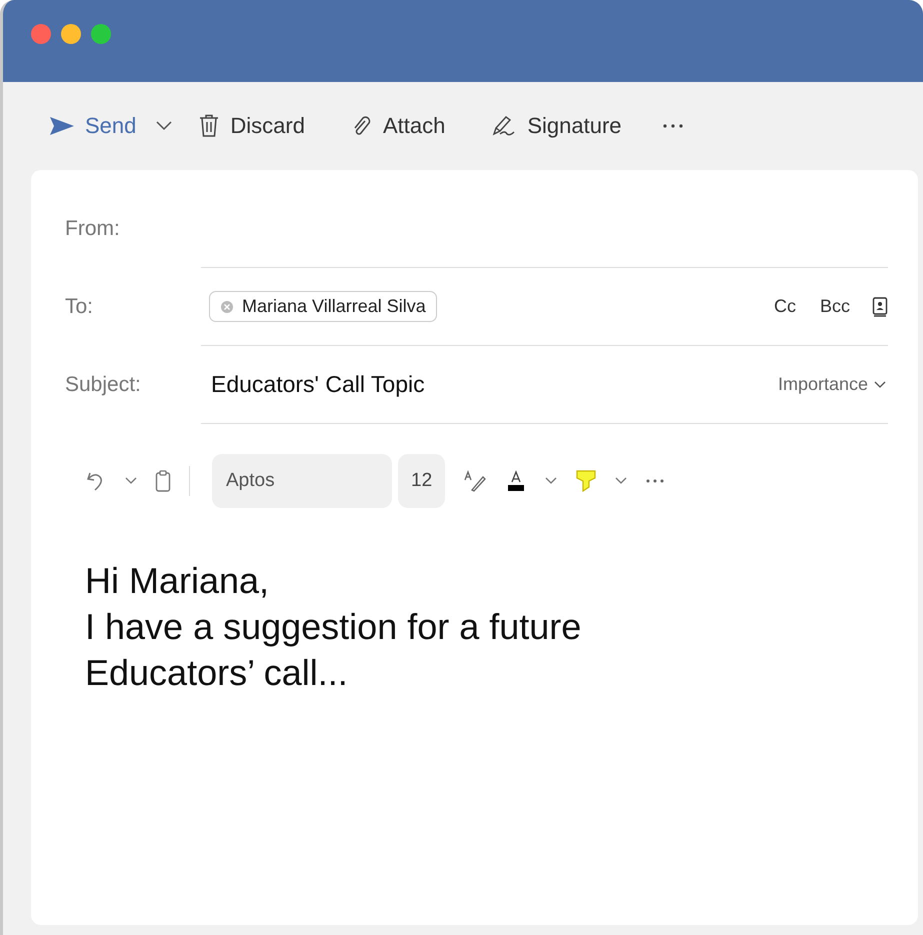  What do you see at coordinates (422, 481) in the screenshot?
I see `font-size-field: 12` at bounding box center [422, 481].